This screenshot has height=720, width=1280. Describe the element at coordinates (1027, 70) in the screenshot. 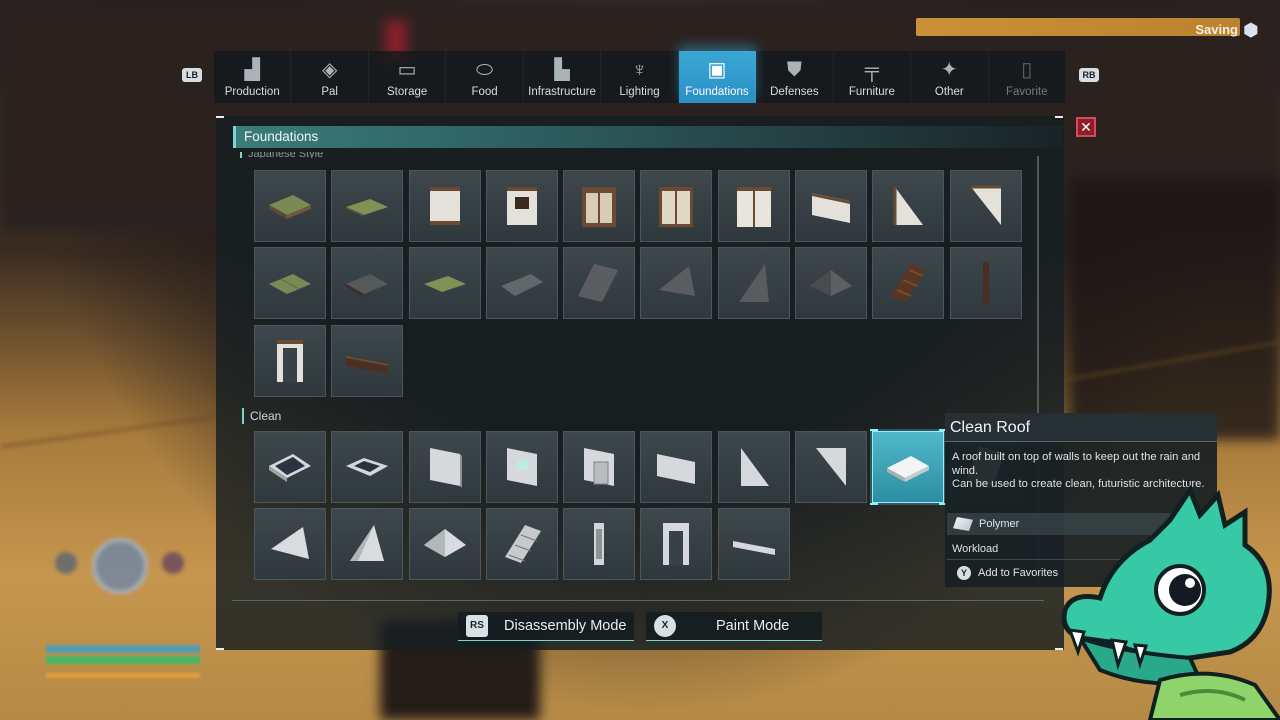

I see `bookmark-icon: ▯` at that location.